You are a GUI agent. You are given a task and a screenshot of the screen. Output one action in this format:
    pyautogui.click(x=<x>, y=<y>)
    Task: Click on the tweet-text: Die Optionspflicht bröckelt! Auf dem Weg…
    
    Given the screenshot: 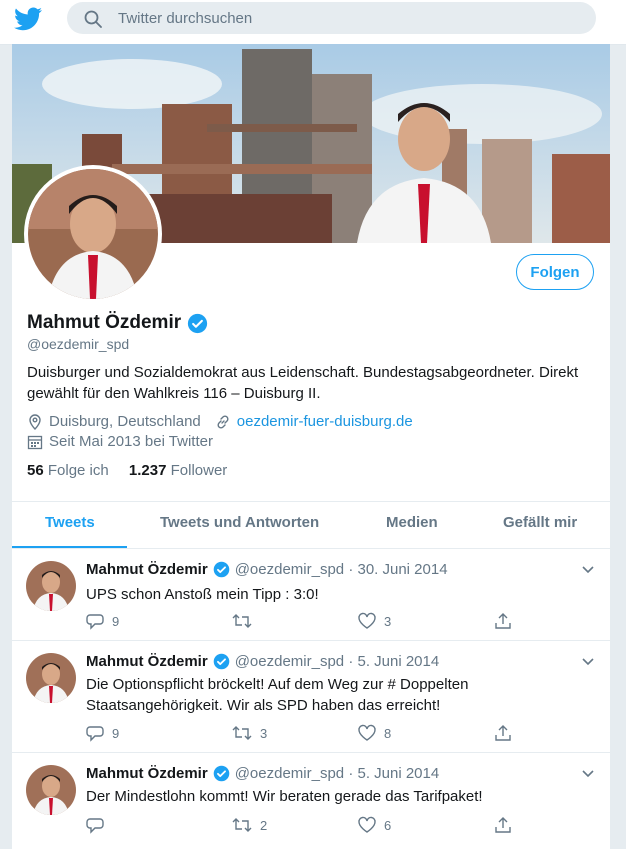 What is the action you would take?
    pyautogui.click(x=277, y=695)
    